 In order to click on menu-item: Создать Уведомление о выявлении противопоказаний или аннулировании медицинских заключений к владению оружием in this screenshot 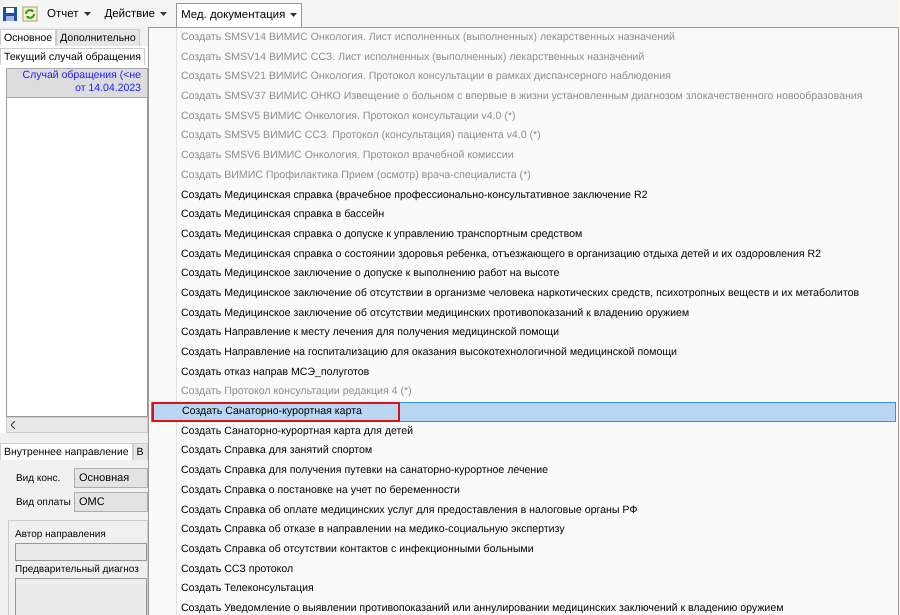, I will do `click(523, 606)`.